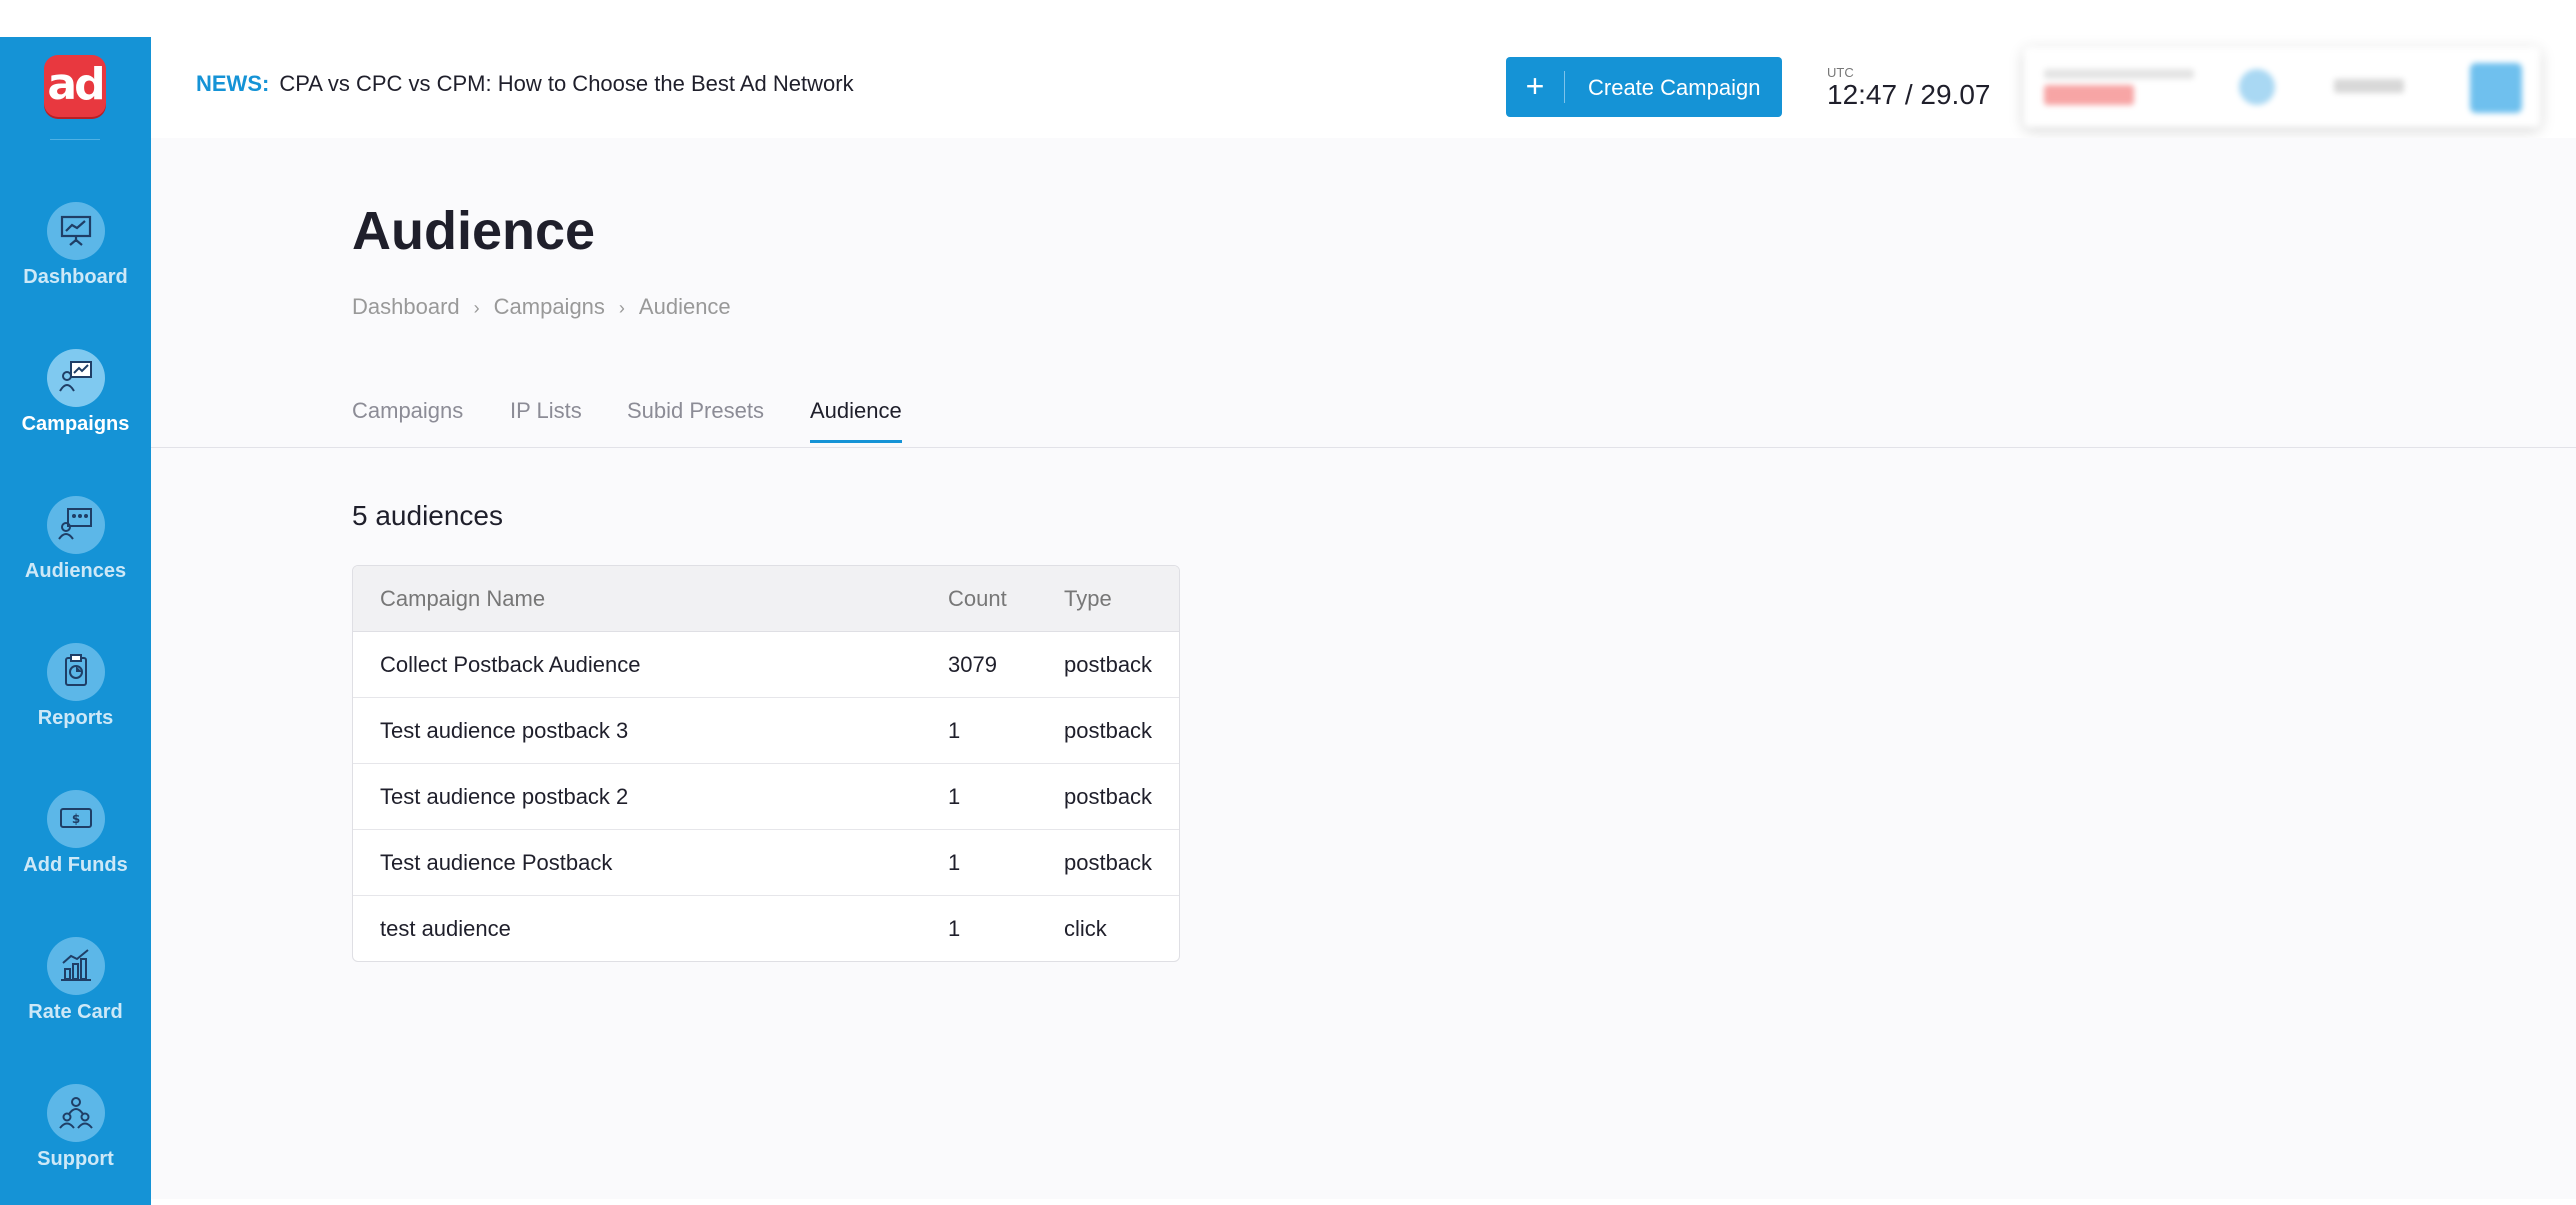 Image resolution: width=2576 pixels, height=1205 pixels. What do you see at coordinates (684, 306) in the screenshot?
I see `breadcrumb-current: Audience` at bounding box center [684, 306].